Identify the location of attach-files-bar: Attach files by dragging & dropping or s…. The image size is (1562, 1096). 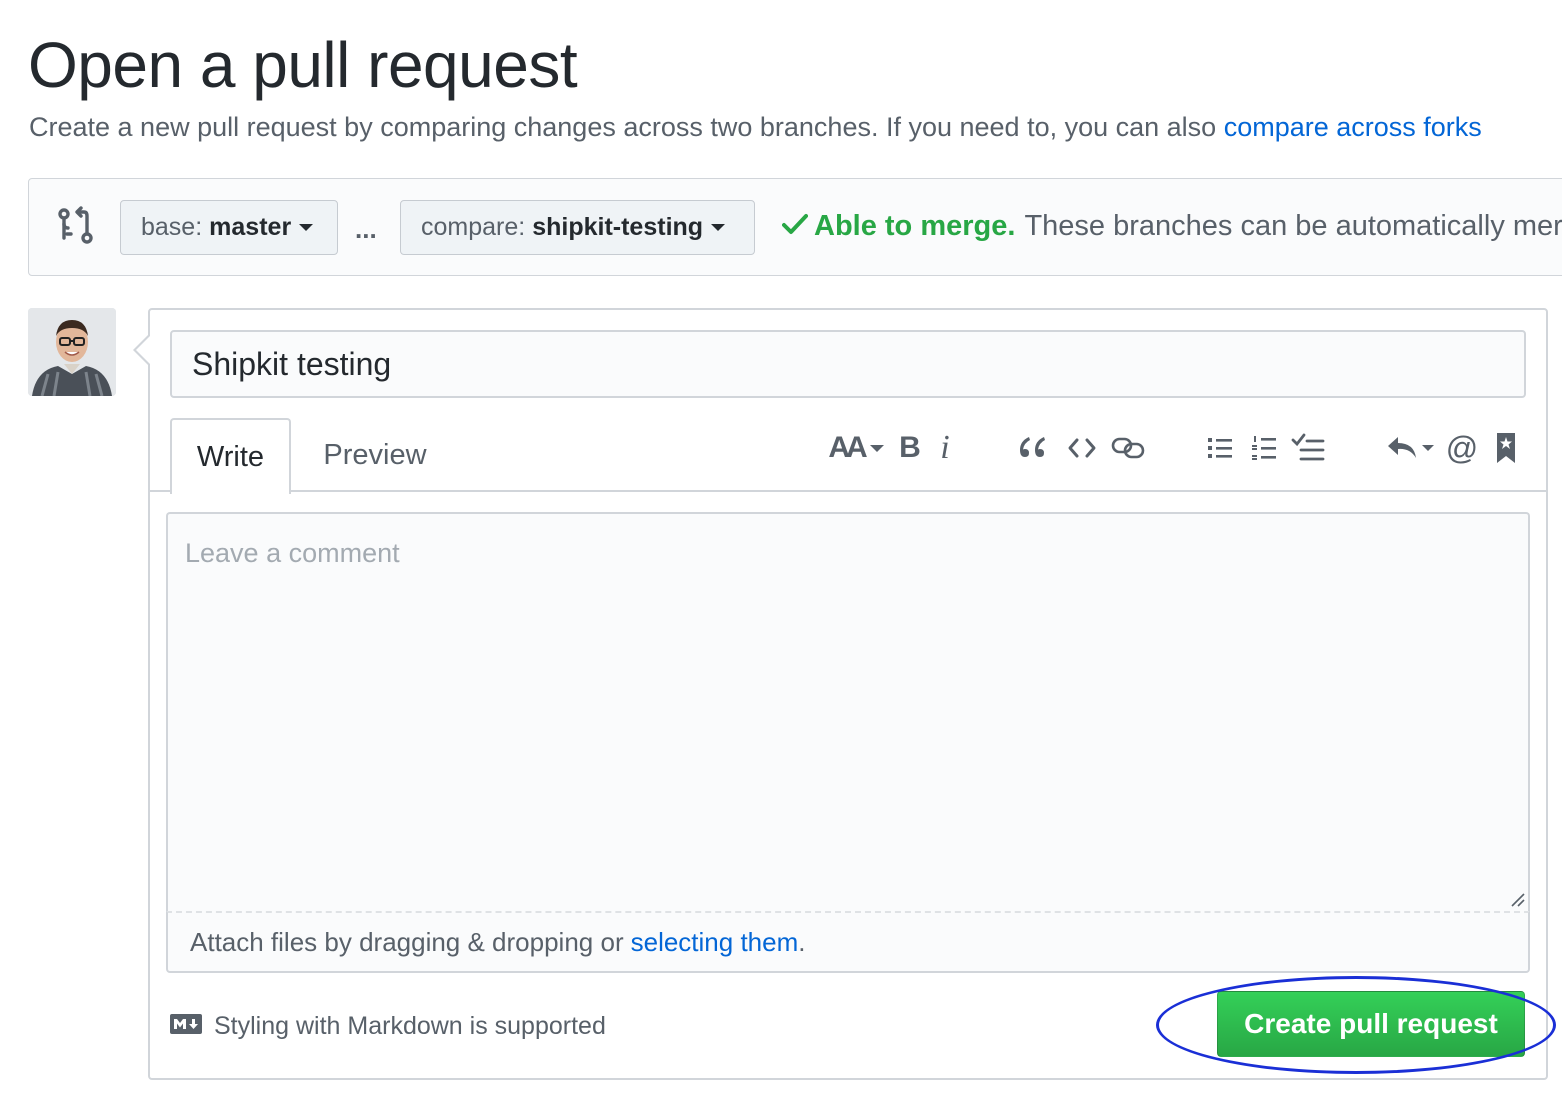
(848, 942).